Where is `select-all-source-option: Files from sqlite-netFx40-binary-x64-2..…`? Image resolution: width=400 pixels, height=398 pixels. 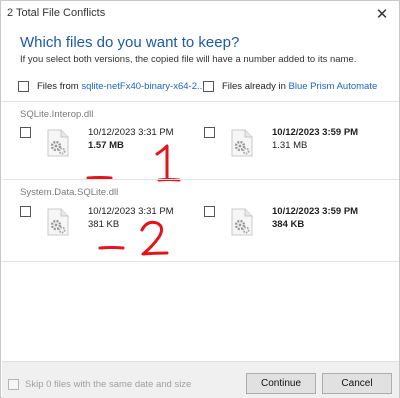 select-all-source-option: Files from sqlite-netFx40-binary-x64-2..… is located at coordinates (111, 86).